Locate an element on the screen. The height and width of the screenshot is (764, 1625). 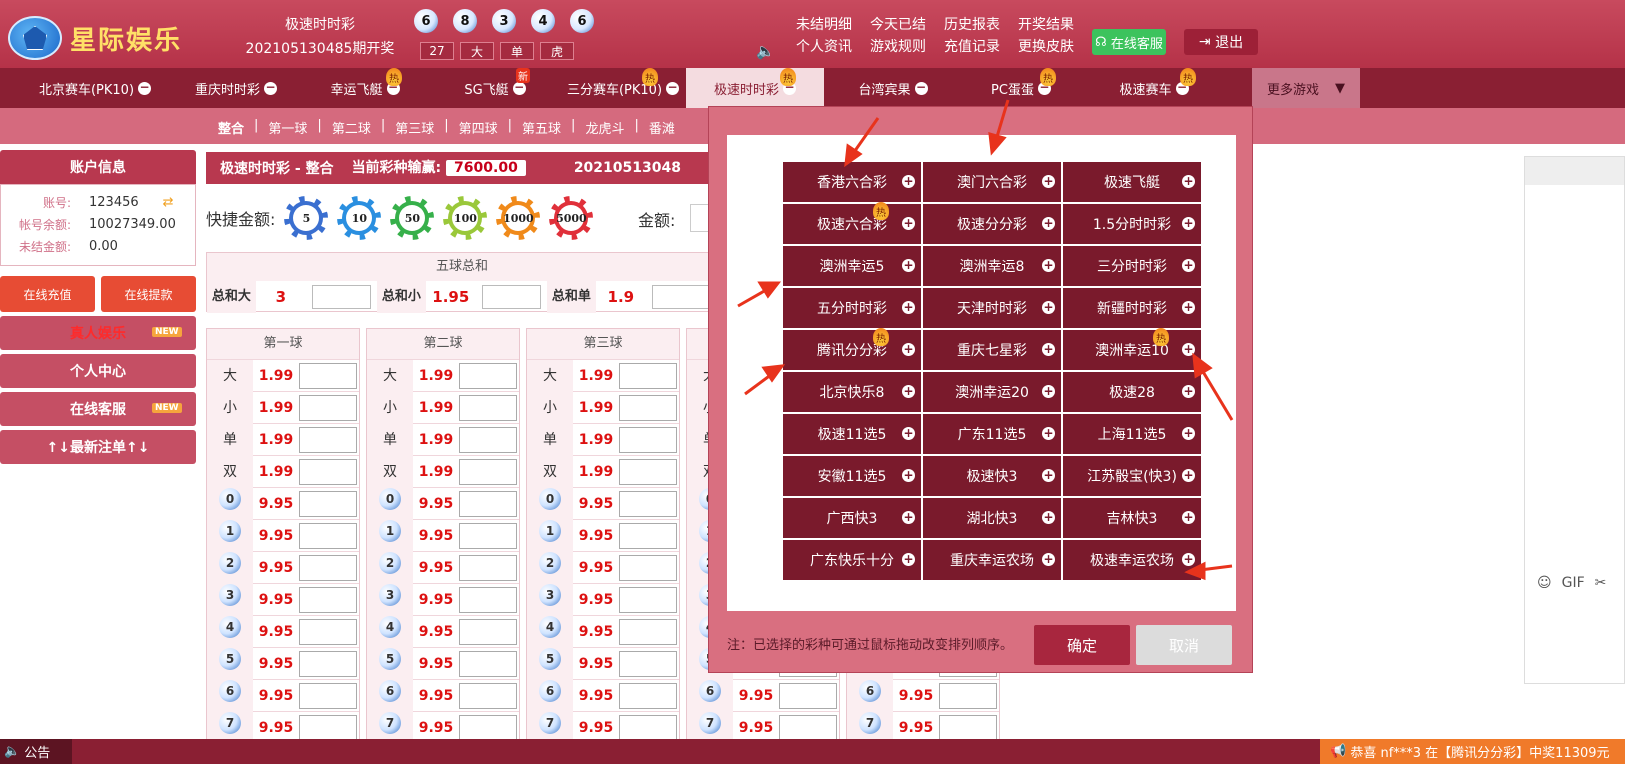
top-link: 个人资讯 is located at coordinates (824, 46).